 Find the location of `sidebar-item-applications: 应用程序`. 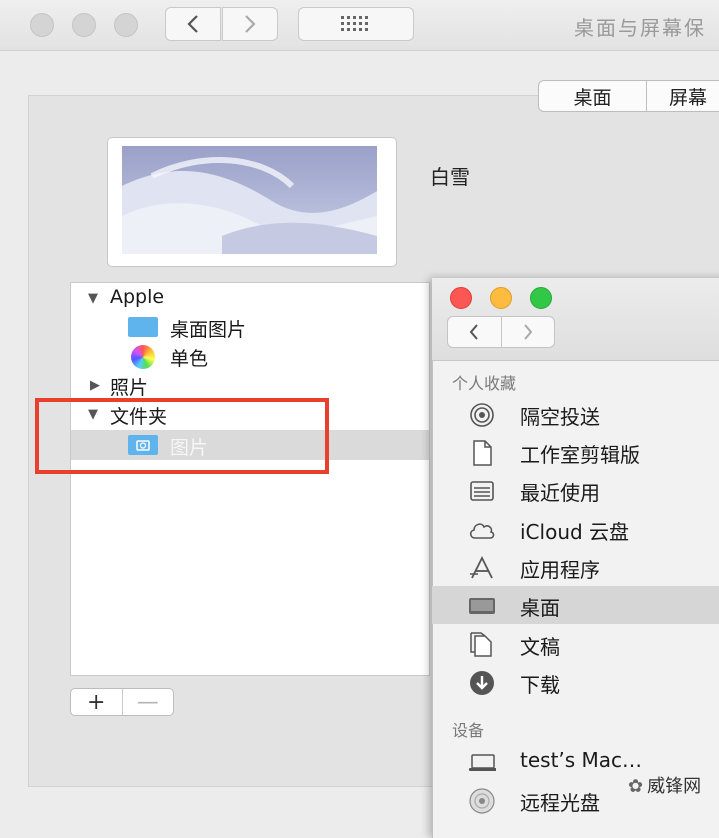

sidebar-item-applications: 应用程序 is located at coordinates (575, 567).